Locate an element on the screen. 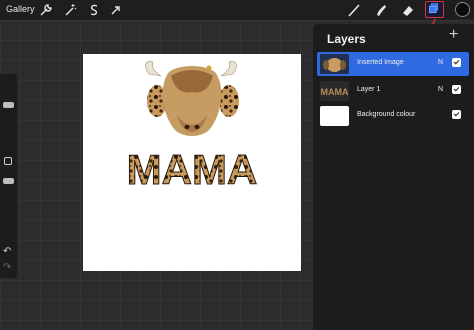 Image resolution: width=474 pixels, height=330 pixels. color-picker-button is located at coordinates (462, 9).